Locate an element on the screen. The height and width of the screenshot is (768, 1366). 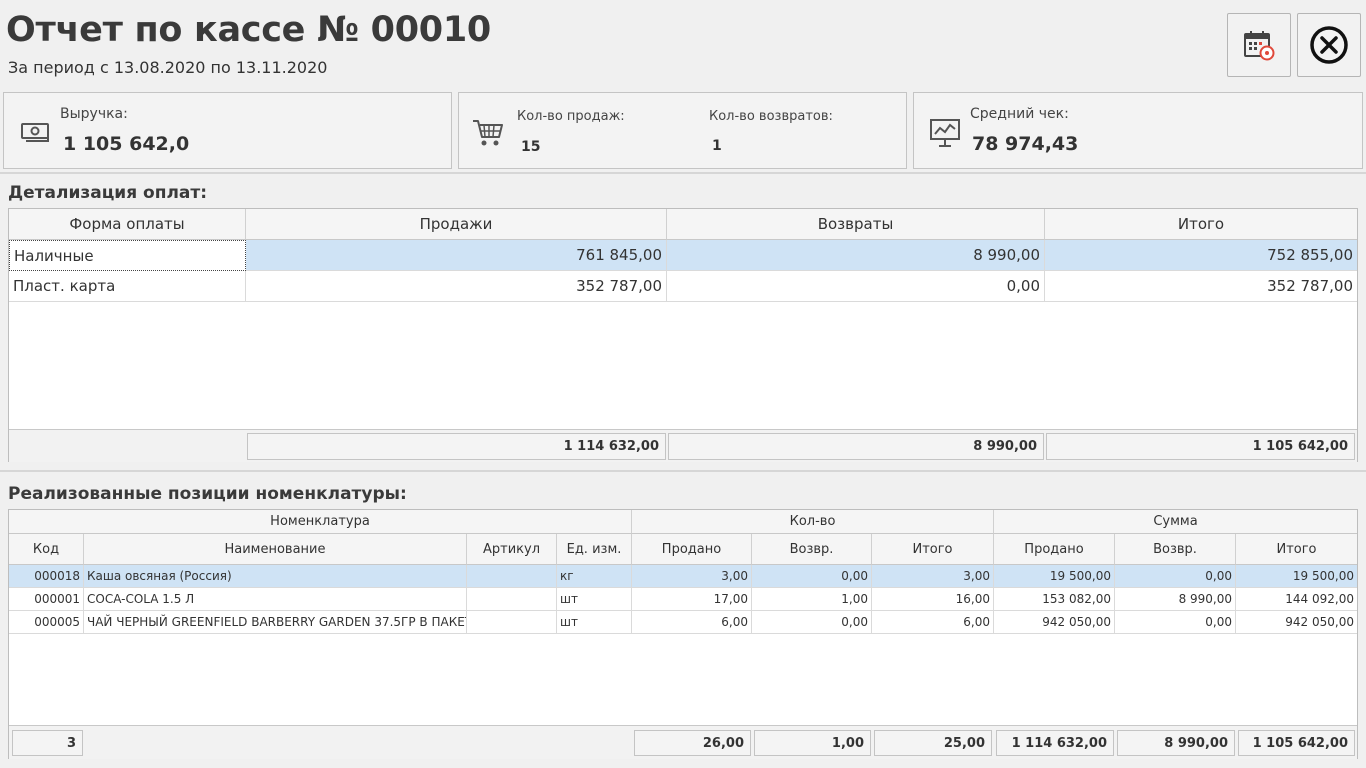
revenue-value: 1 105 642,0 is located at coordinates (126, 144).